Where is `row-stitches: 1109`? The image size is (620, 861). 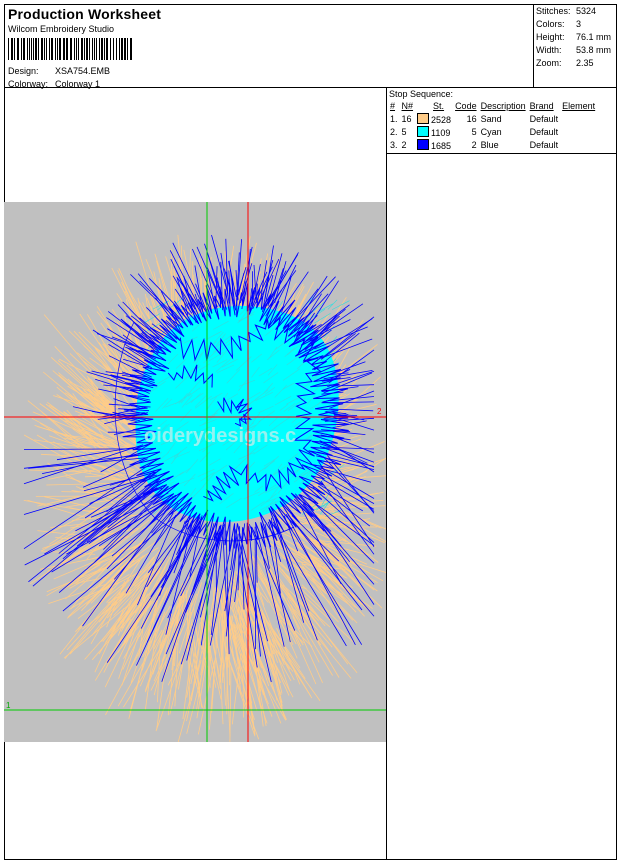 row-stitches: 1109 is located at coordinates (434, 131).